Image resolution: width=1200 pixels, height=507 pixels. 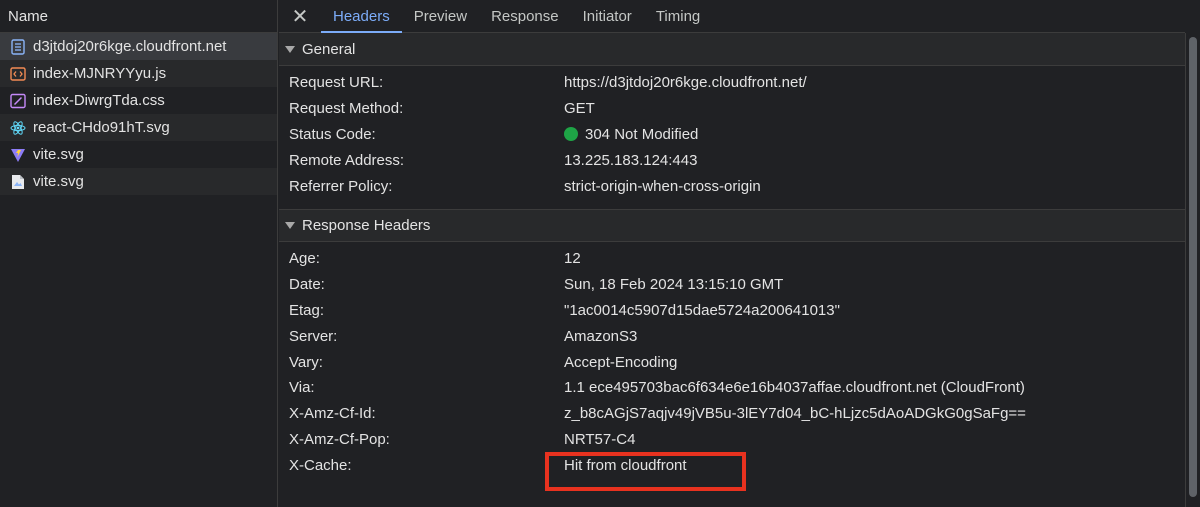 What do you see at coordinates (332, 414) in the screenshot?
I see `header-key: X-Amz-Cf-Id:` at bounding box center [332, 414].